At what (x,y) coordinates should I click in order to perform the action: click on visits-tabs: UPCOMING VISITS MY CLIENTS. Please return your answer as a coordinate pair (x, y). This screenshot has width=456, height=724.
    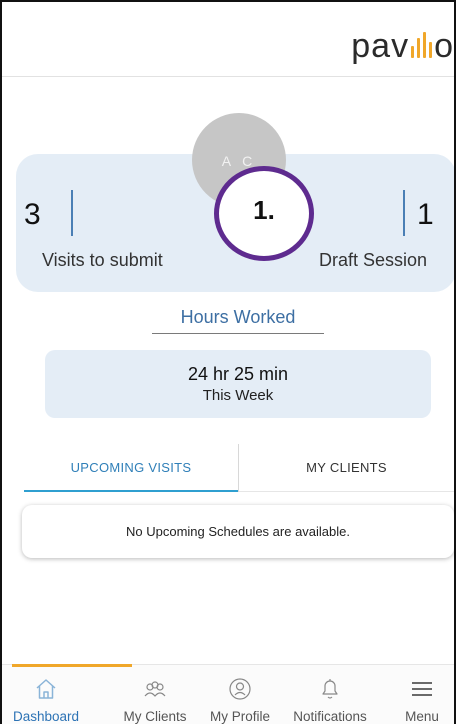
    Looking at the image, I should click on (239, 468).